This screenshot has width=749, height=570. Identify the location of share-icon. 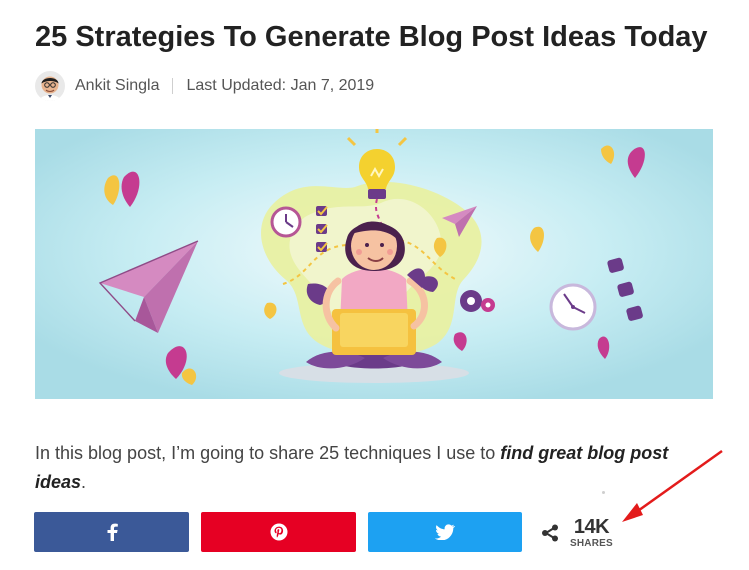
(550, 533).